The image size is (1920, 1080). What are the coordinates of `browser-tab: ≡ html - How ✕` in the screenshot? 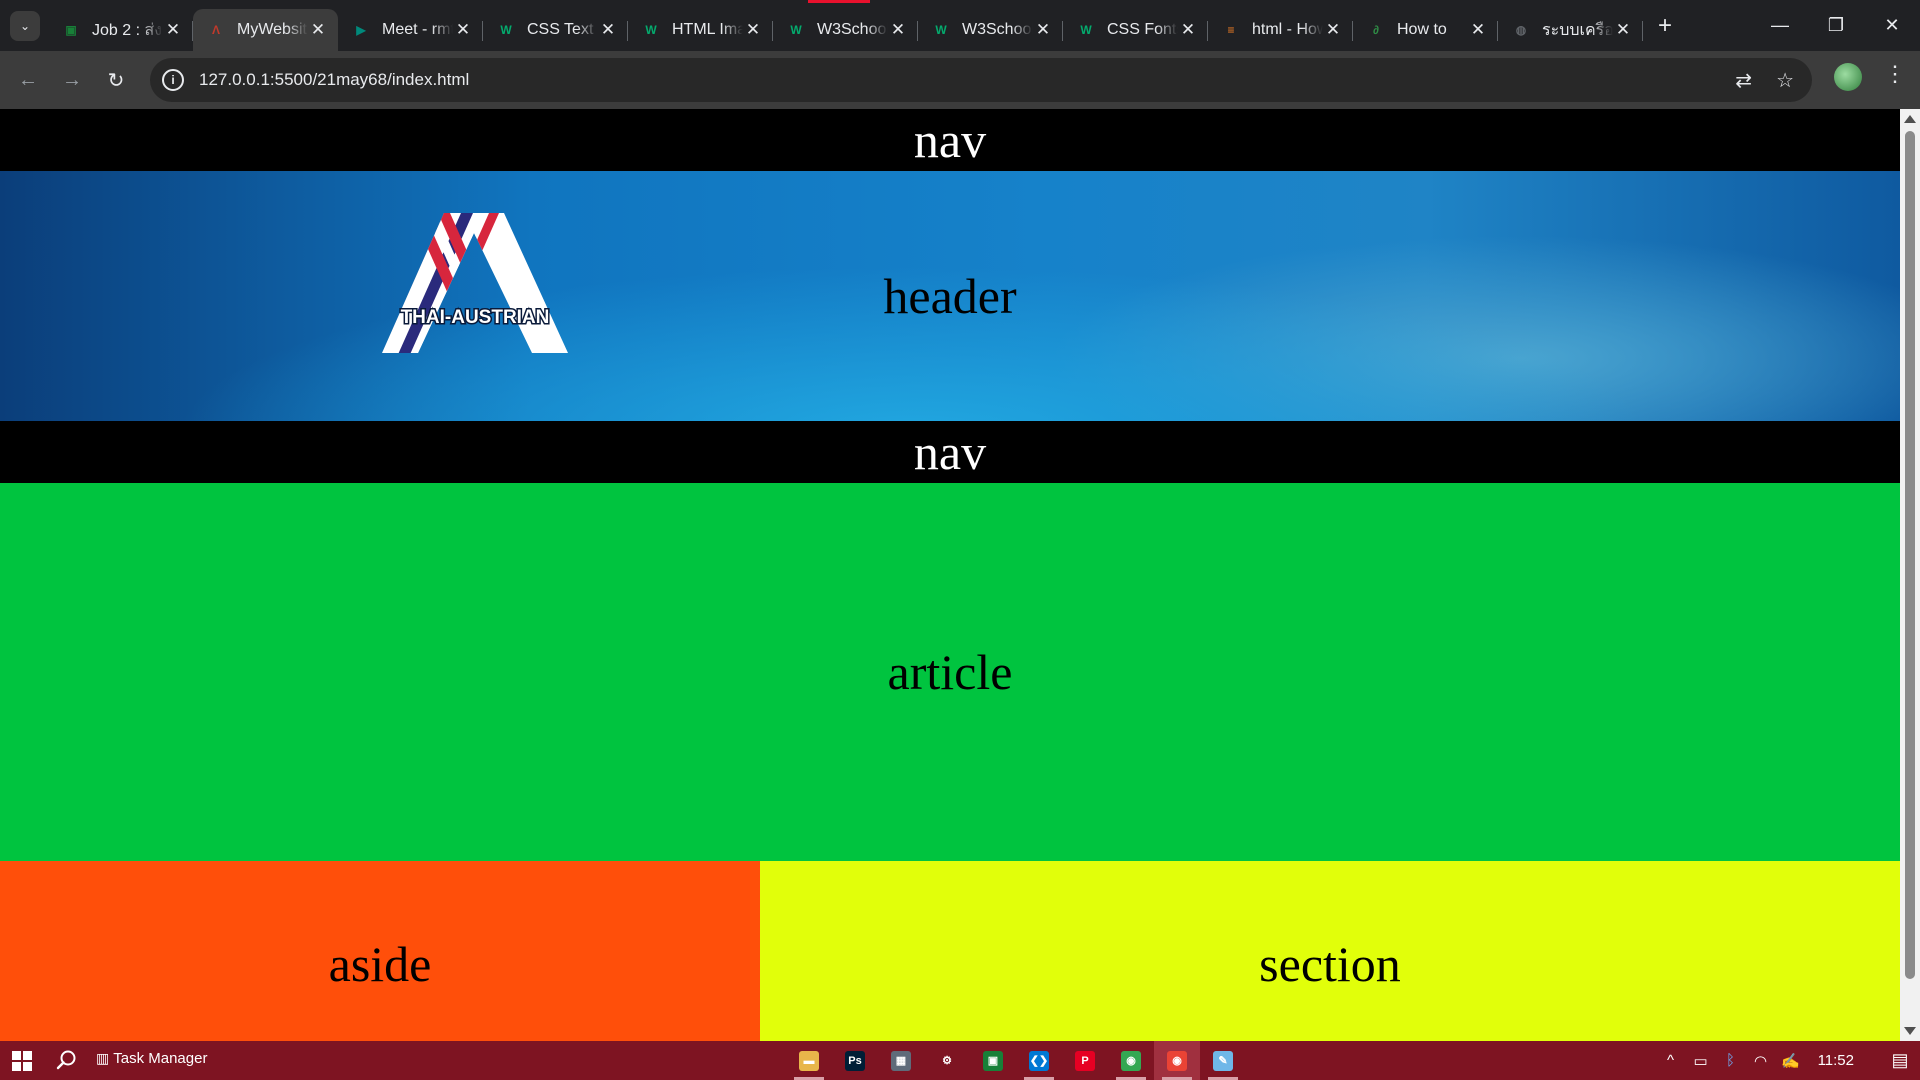 It's located at (1280, 30).